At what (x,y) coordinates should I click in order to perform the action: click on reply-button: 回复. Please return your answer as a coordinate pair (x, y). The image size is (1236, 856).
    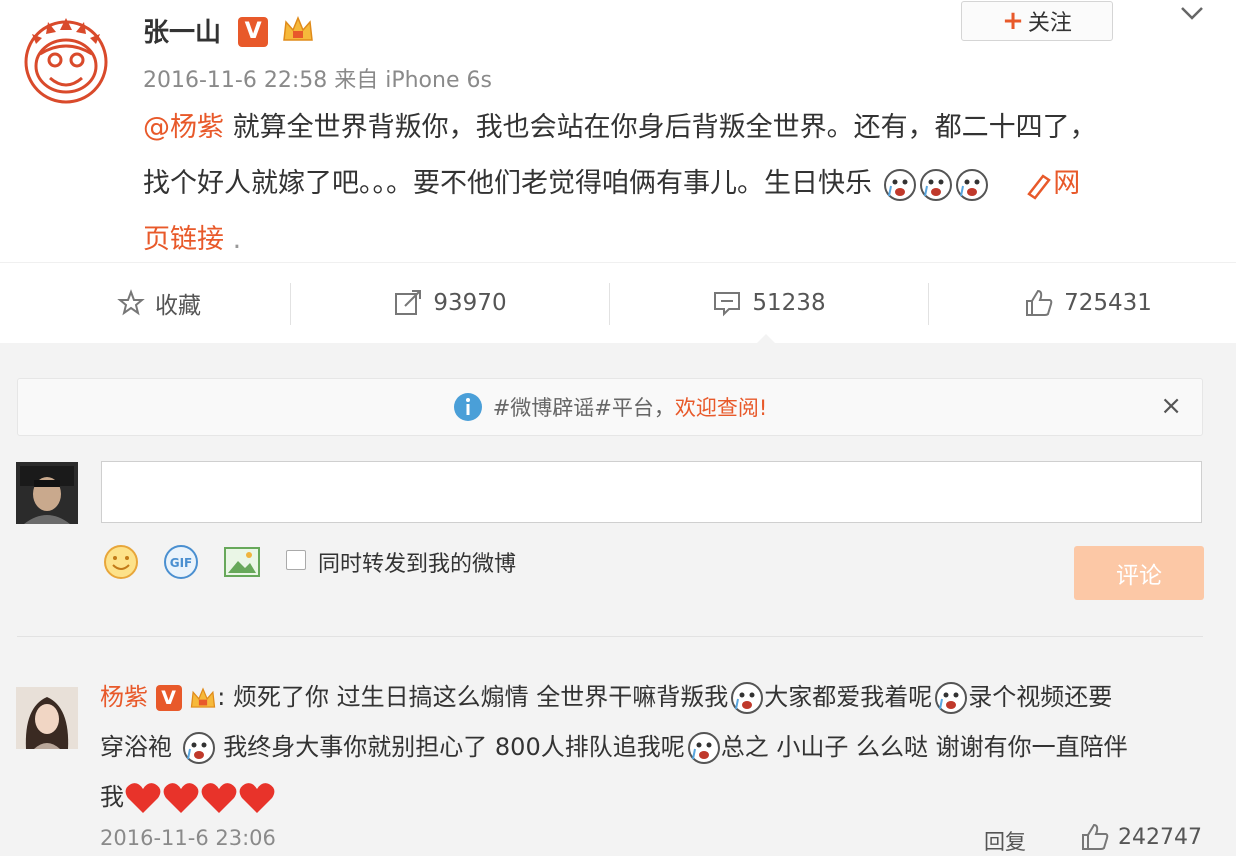
    Looking at the image, I should click on (1005, 841).